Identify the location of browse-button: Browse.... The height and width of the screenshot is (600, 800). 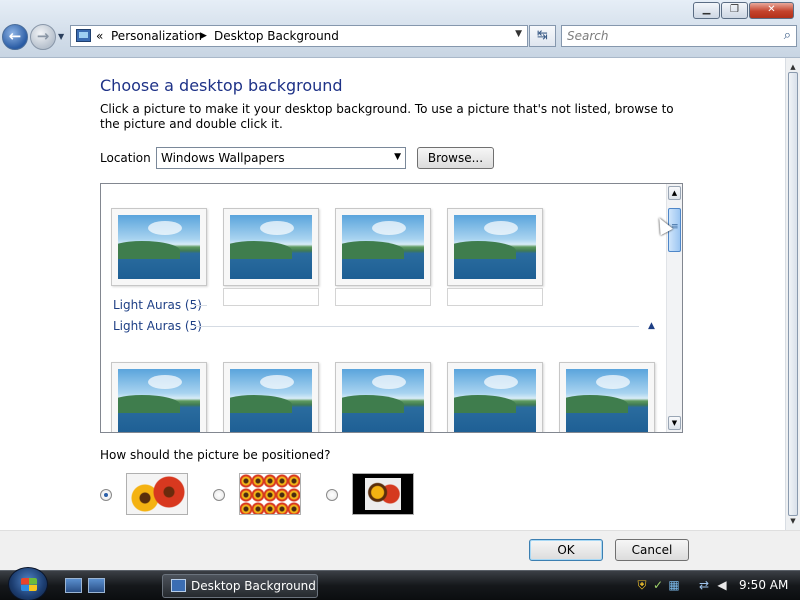
(455, 158).